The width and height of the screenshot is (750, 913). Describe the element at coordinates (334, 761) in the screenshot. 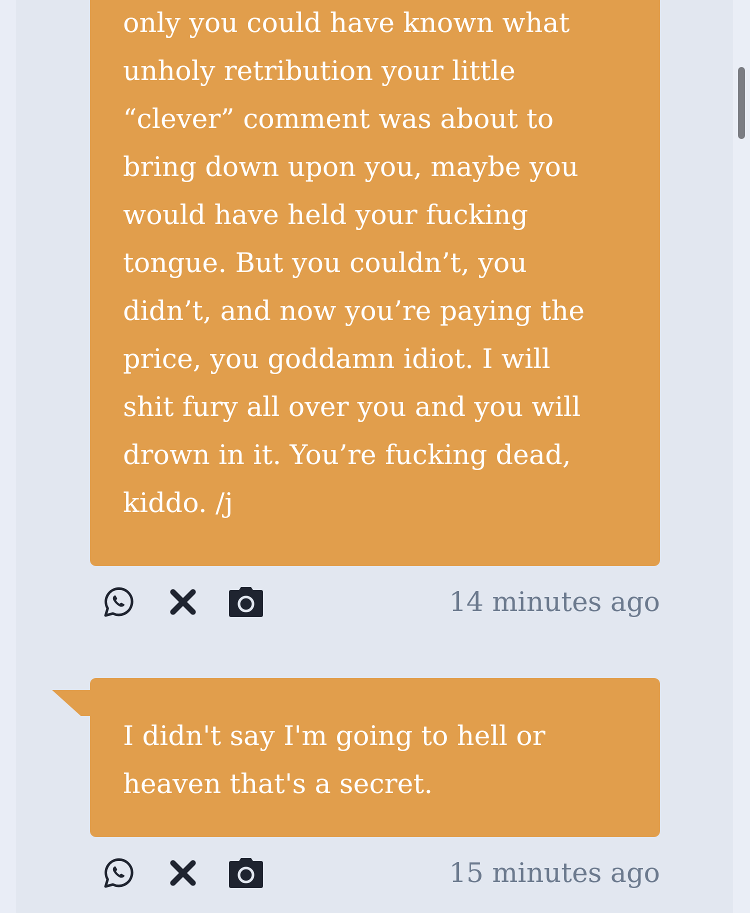

I see `message-text: I didn't say I'm going to hell or heaven that's a secret.` at that location.